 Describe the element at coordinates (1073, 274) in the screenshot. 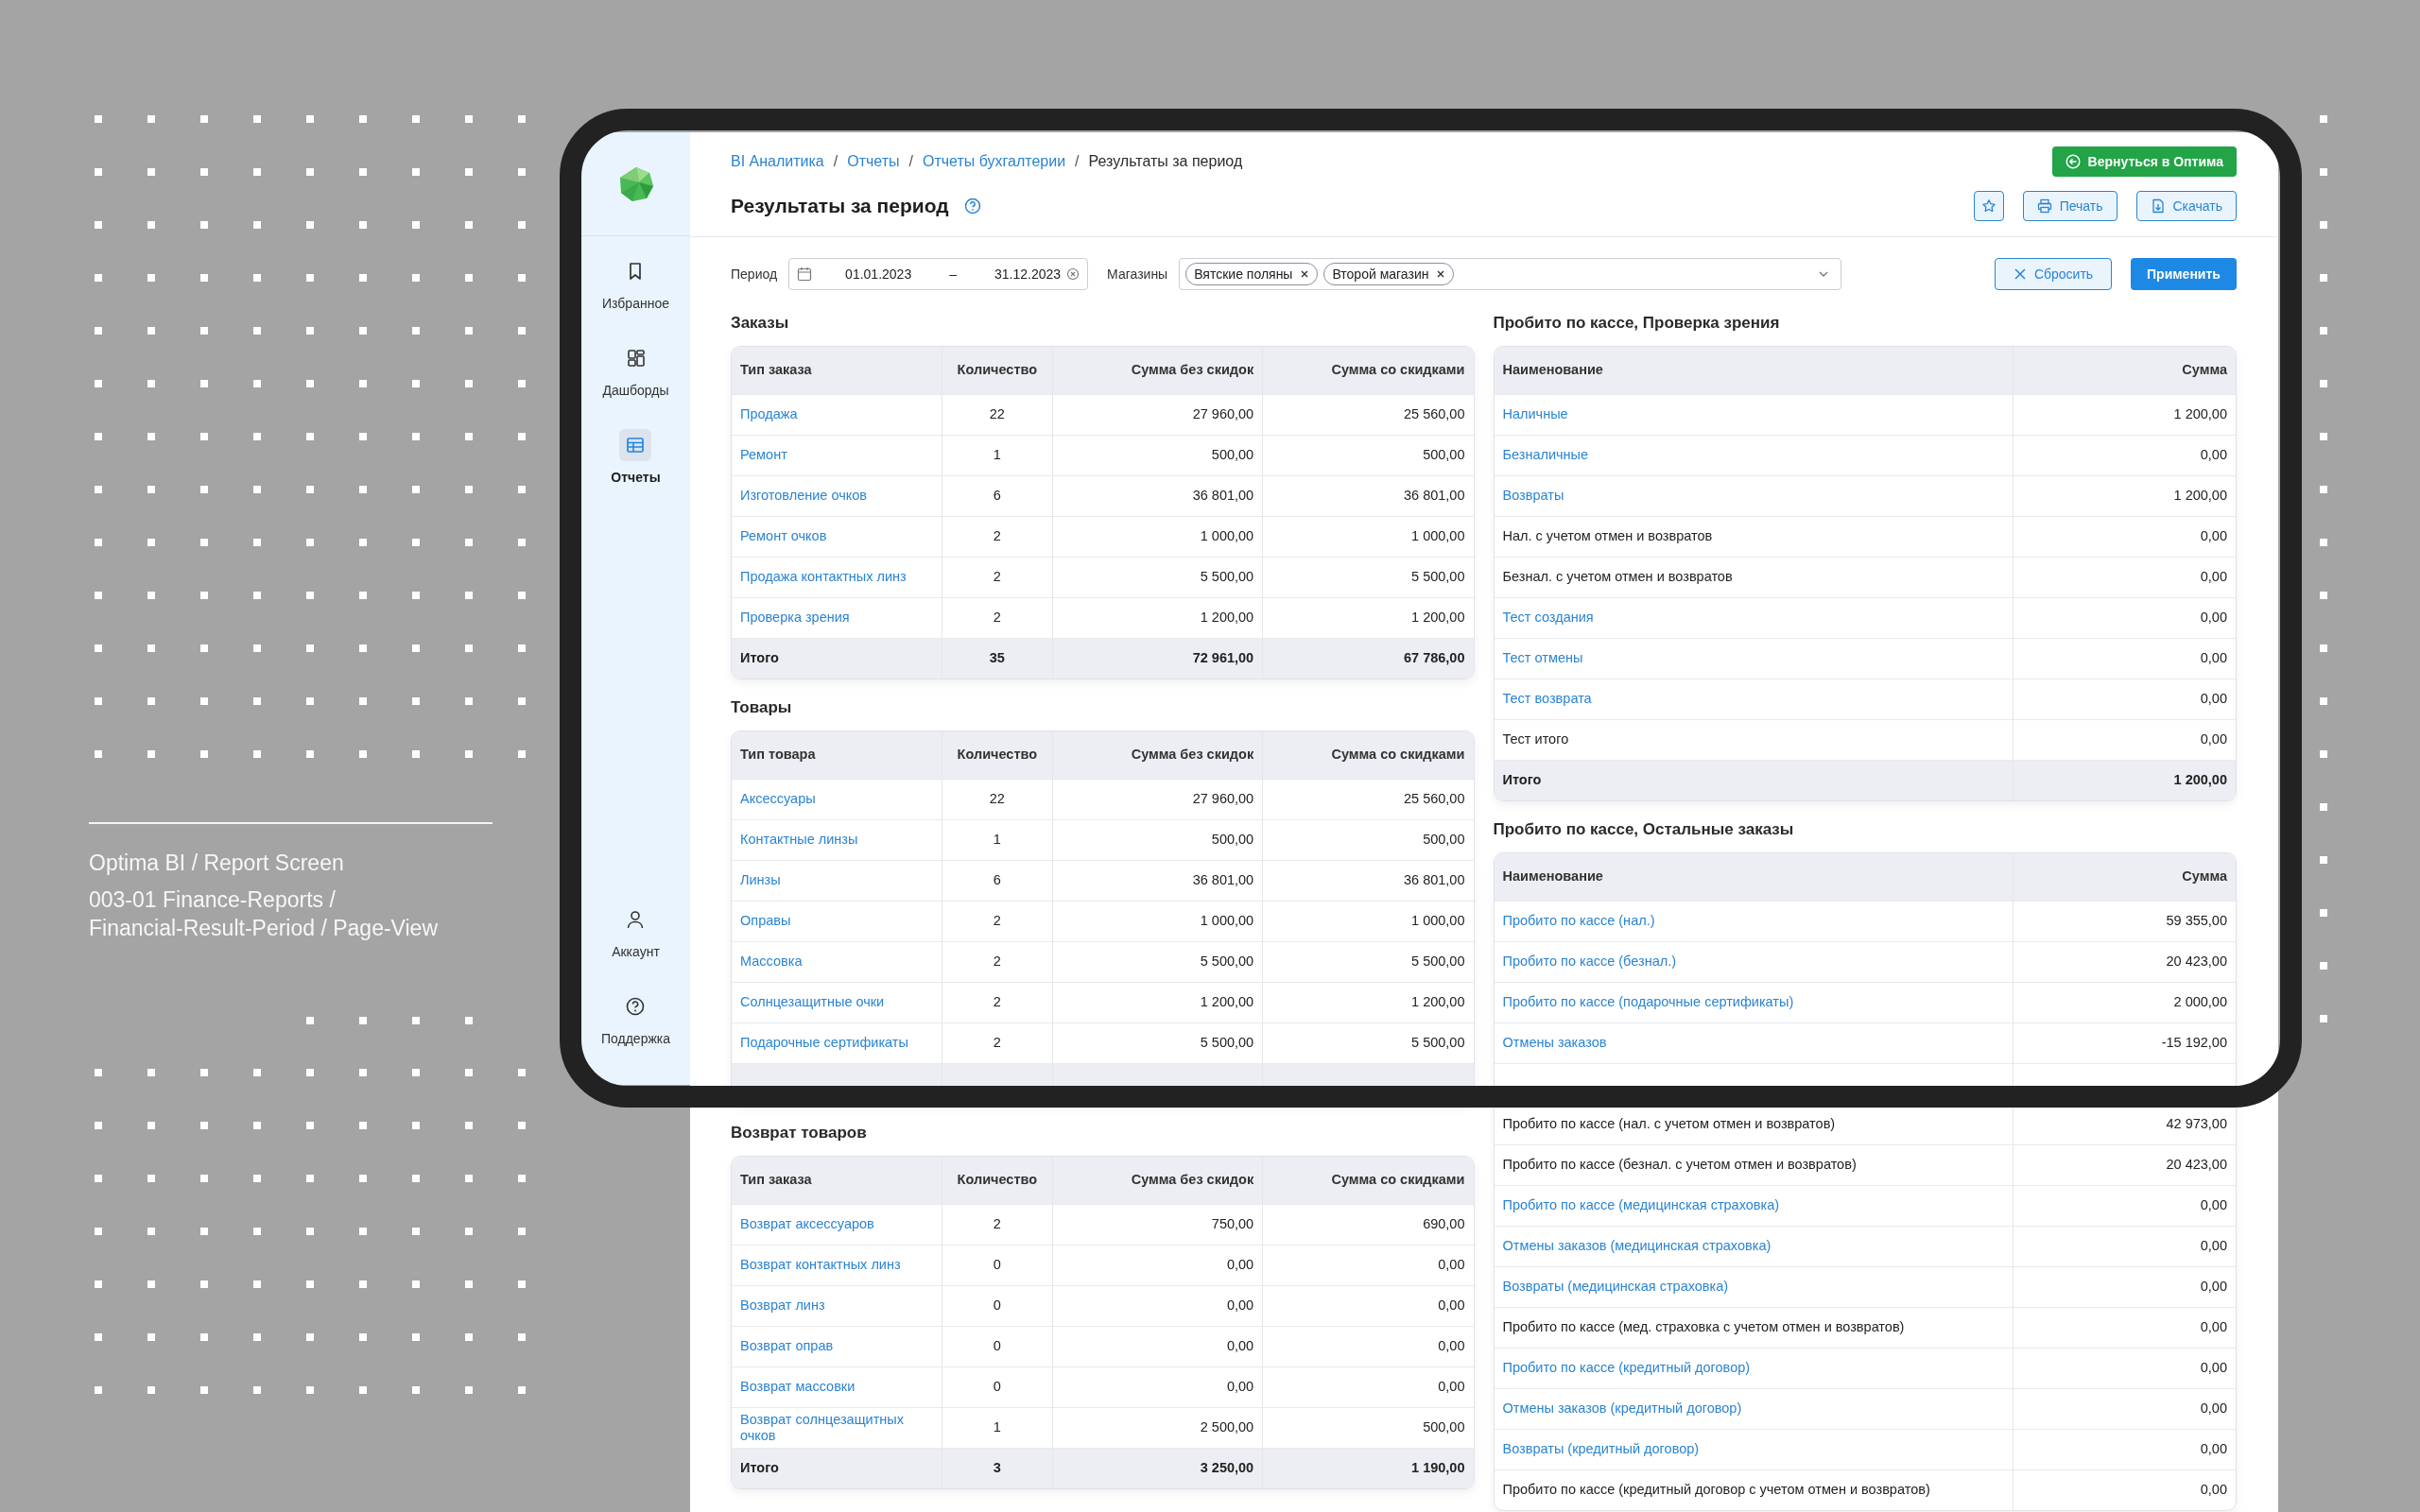

I see `clear-icon` at that location.